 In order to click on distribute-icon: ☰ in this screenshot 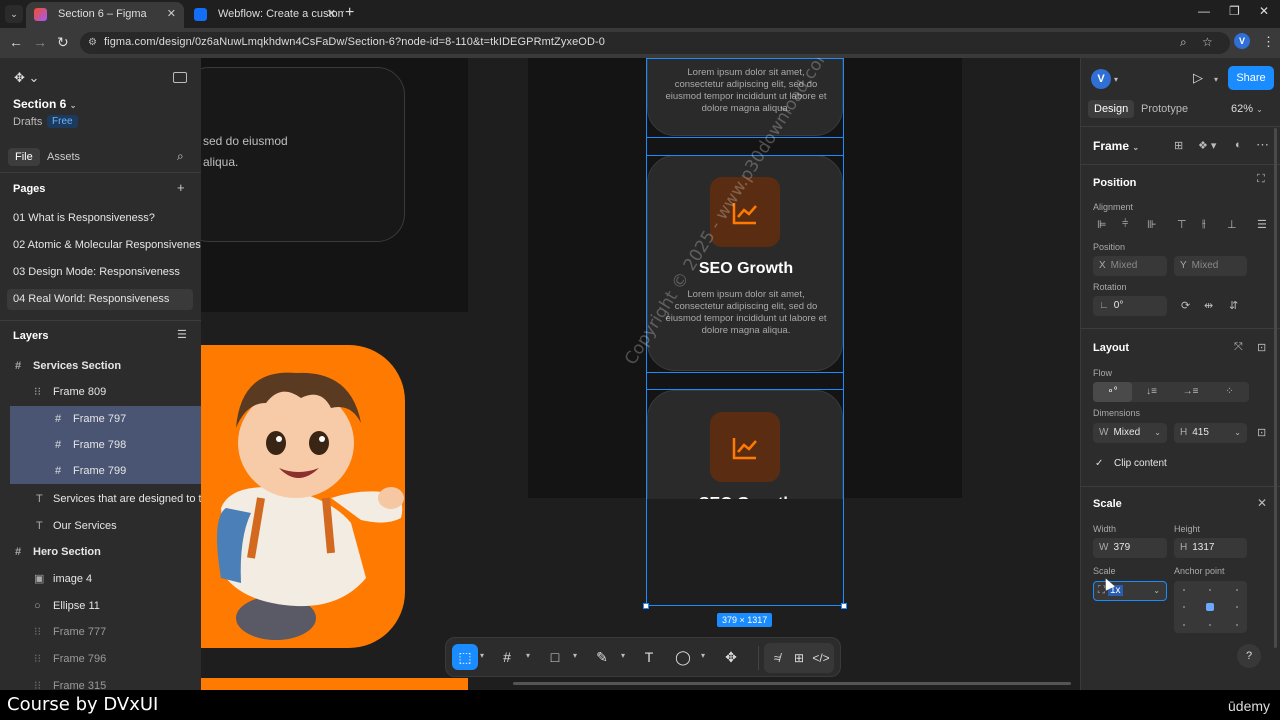, I will do `click(1262, 228)`.